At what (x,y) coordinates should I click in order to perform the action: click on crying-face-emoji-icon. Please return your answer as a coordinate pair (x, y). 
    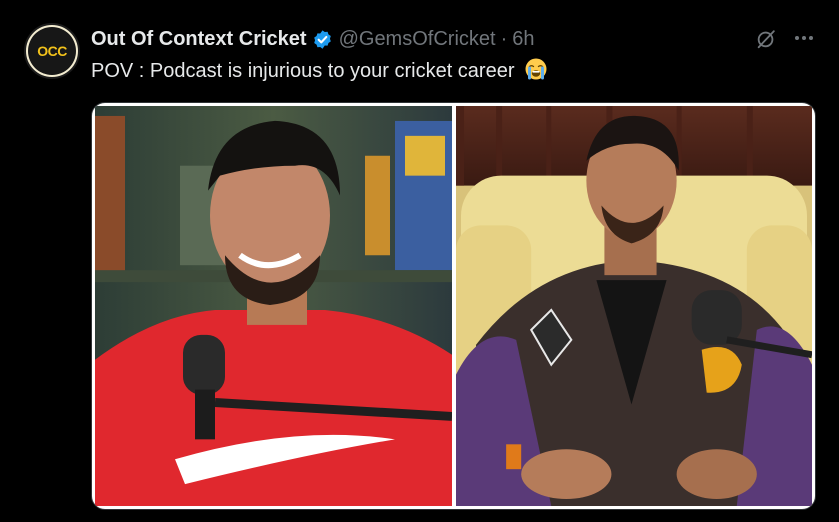
    Looking at the image, I should click on (536, 69).